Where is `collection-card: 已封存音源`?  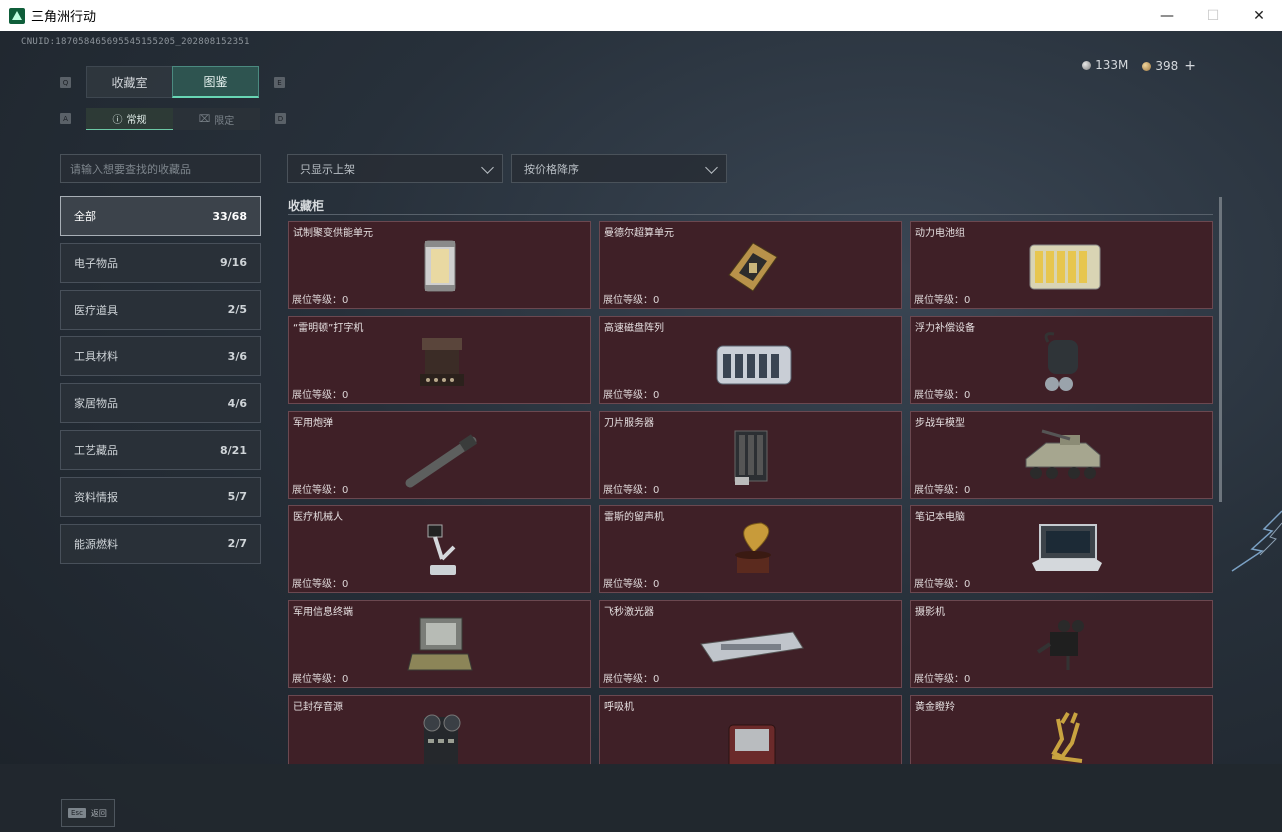
collection-card: 已封存音源 is located at coordinates (439, 730).